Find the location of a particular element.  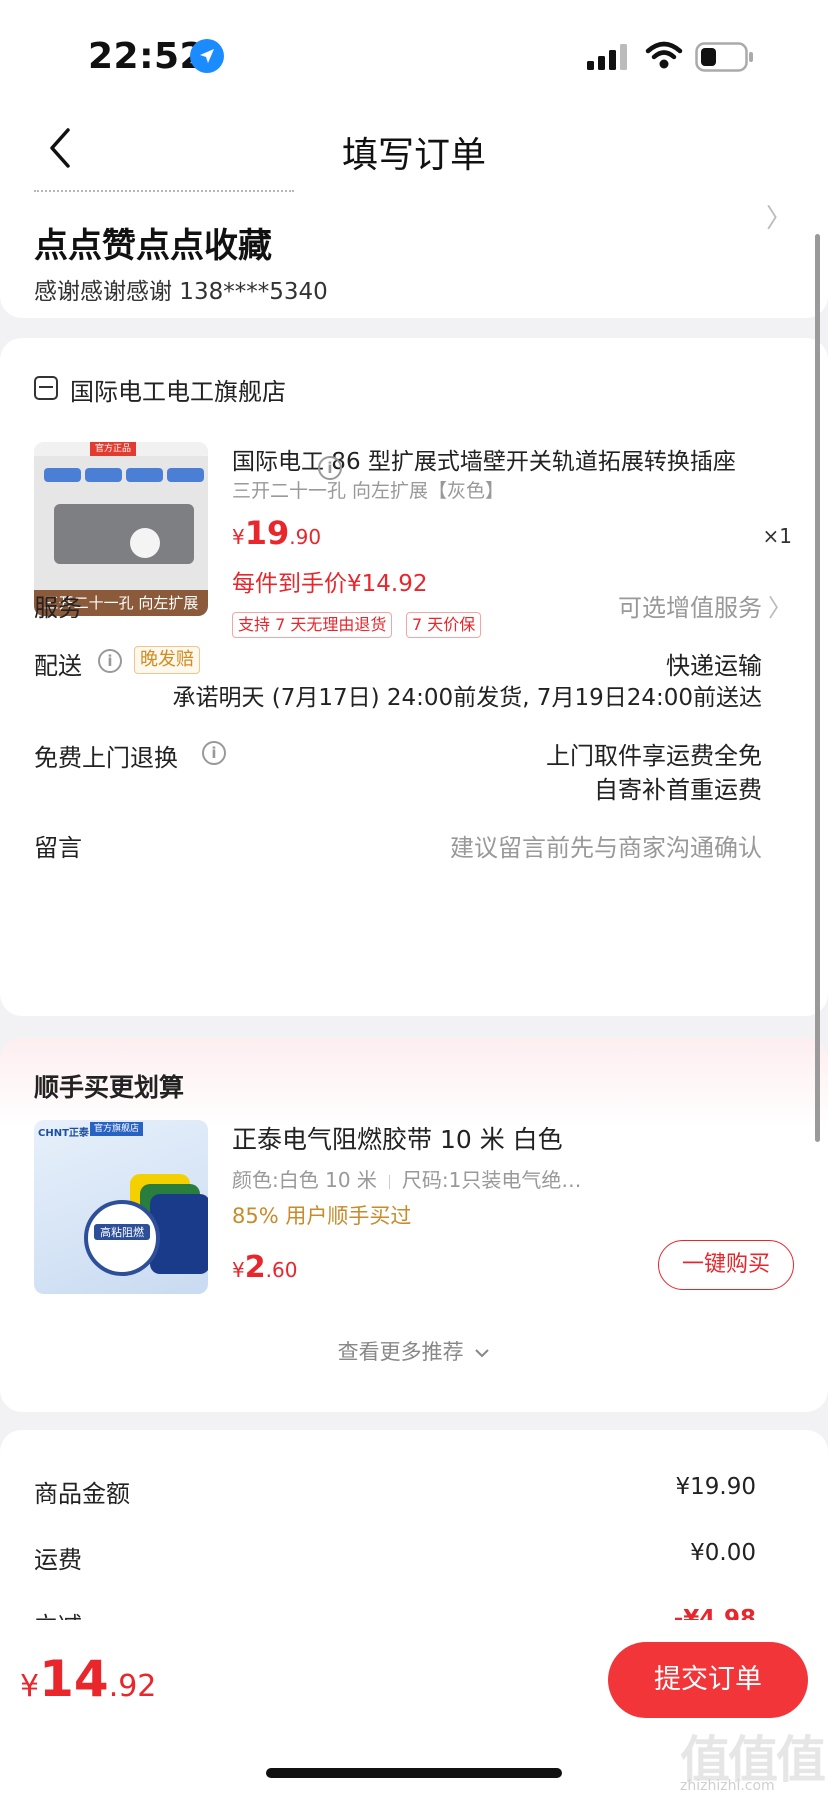

nav-bar: 填写订单 is located at coordinates (414, 148).